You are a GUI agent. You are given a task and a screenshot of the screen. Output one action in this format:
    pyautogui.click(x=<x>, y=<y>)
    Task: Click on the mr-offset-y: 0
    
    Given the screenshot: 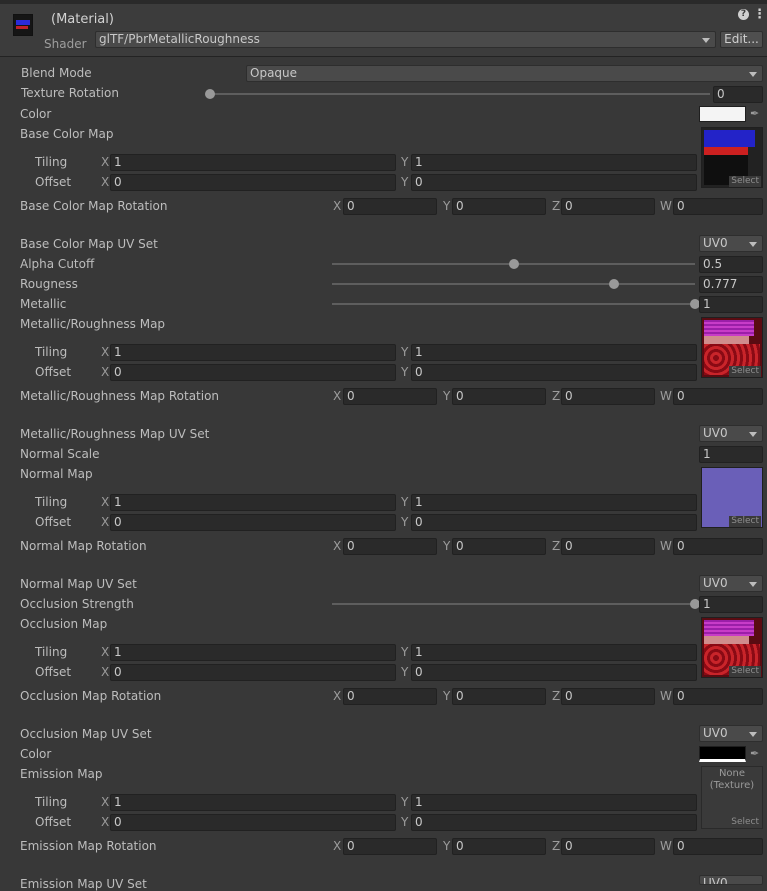 What is the action you would take?
    pyautogui.click(x=554, y=372)
    